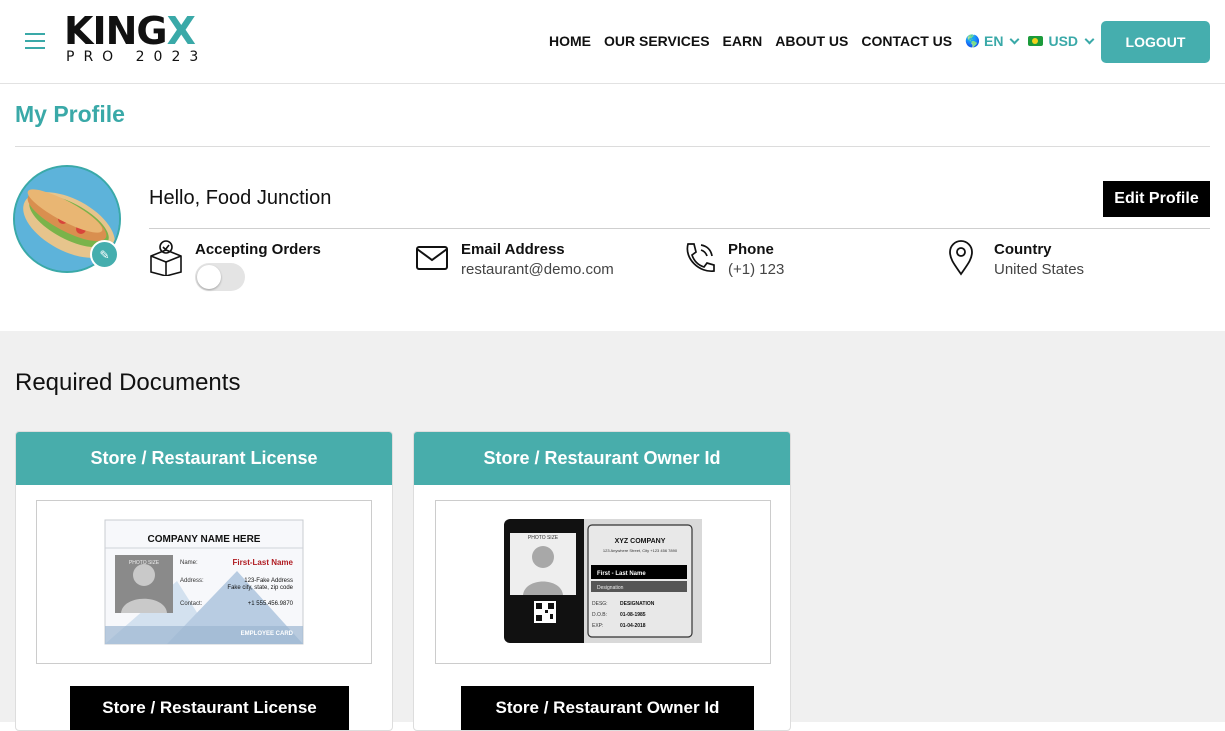 The width and height of the screenshot is (1225, 731). What do you see at coordinates (1155, 42) in the screenshot?
I see `logout-button: LOGOUT` at bounding box center [1155, 42].